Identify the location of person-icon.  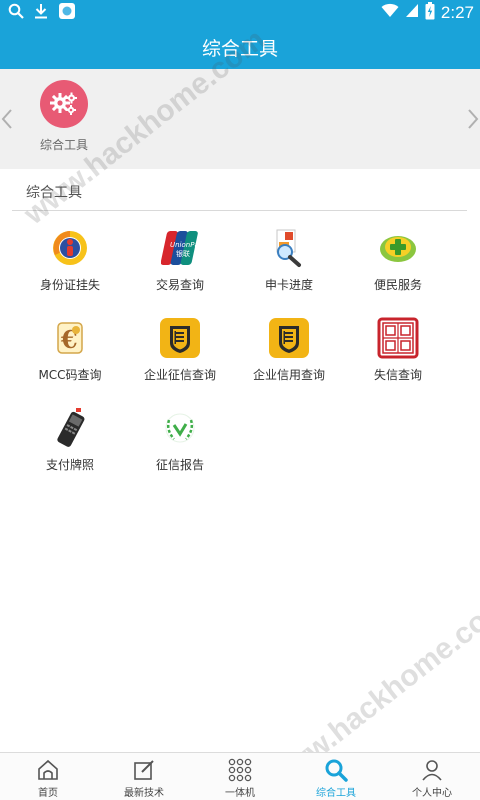
(432, 770).